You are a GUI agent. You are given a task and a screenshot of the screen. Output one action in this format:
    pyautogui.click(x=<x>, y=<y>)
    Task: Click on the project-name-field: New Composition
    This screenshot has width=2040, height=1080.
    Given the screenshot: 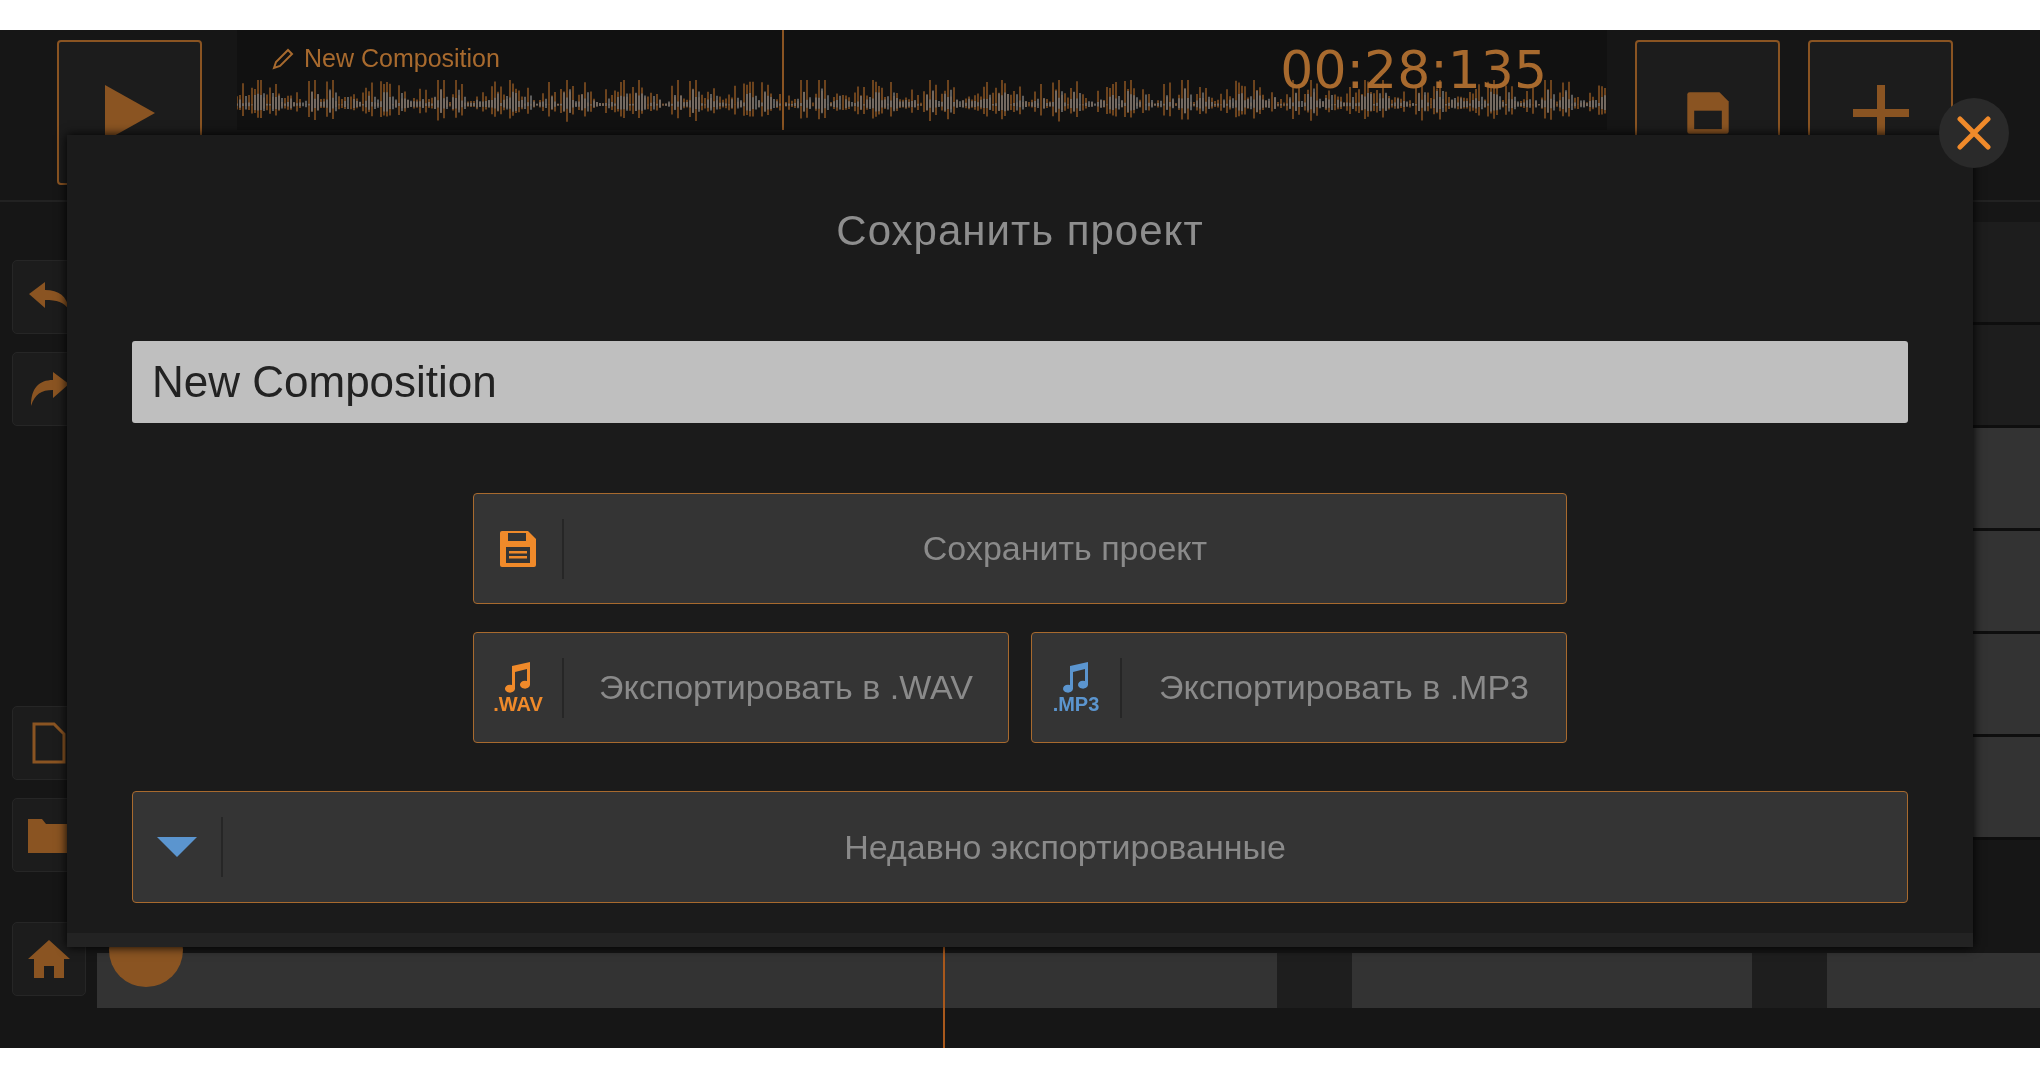 What is the action you would take?
    pyautogui.click(x=1020, y=382)
    